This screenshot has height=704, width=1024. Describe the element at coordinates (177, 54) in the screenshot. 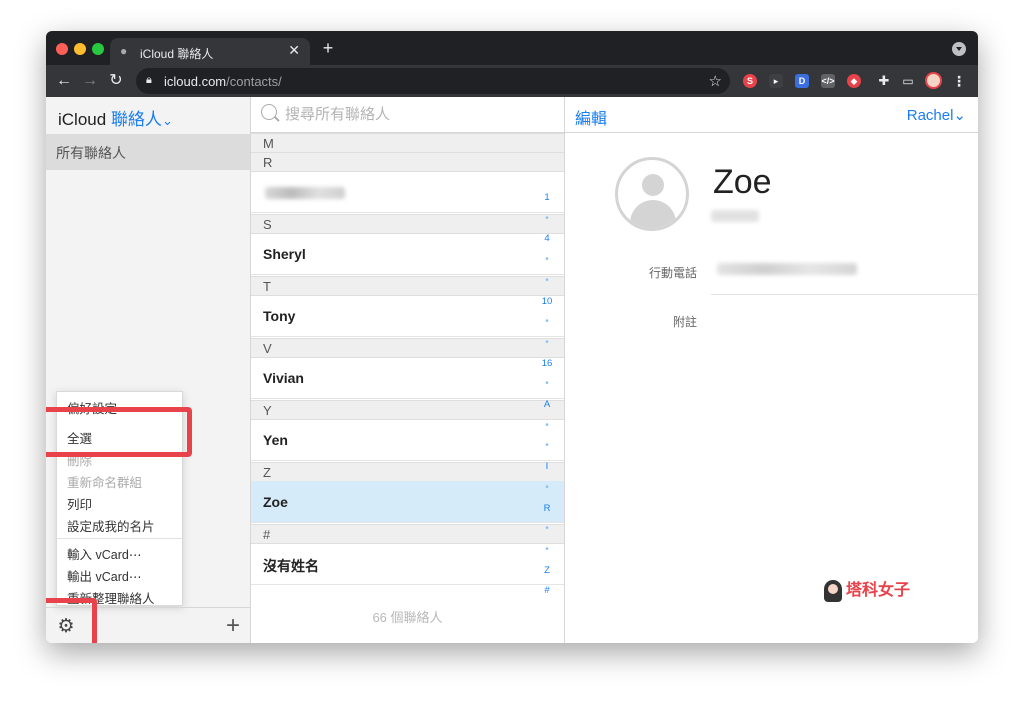

I see `tab-title: iCloud 聯絡人` at that location.